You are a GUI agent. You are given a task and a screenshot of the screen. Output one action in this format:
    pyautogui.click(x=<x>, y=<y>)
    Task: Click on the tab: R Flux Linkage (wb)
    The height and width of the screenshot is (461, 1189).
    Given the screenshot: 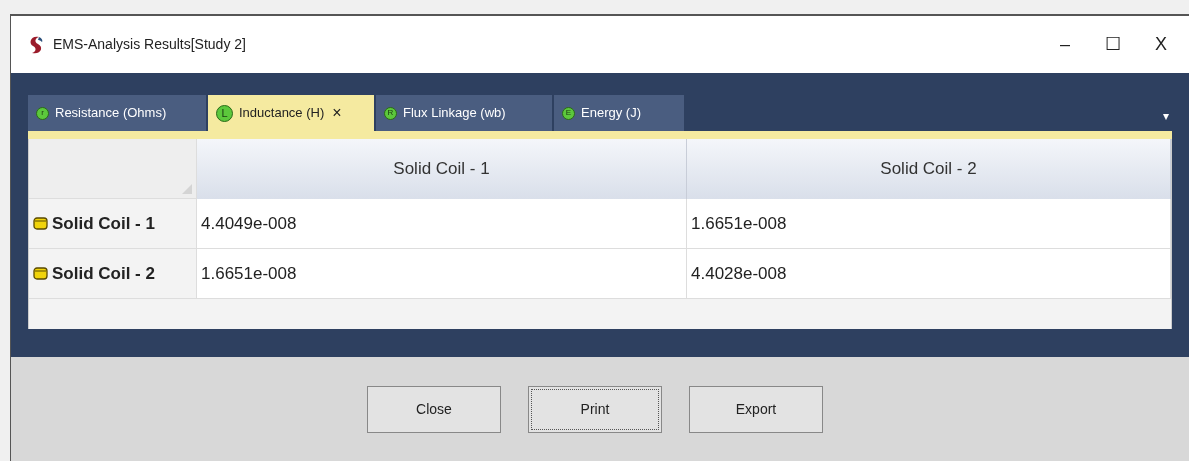 What is the action you would take?
    pyautogui.click(x=464, y=113)
    